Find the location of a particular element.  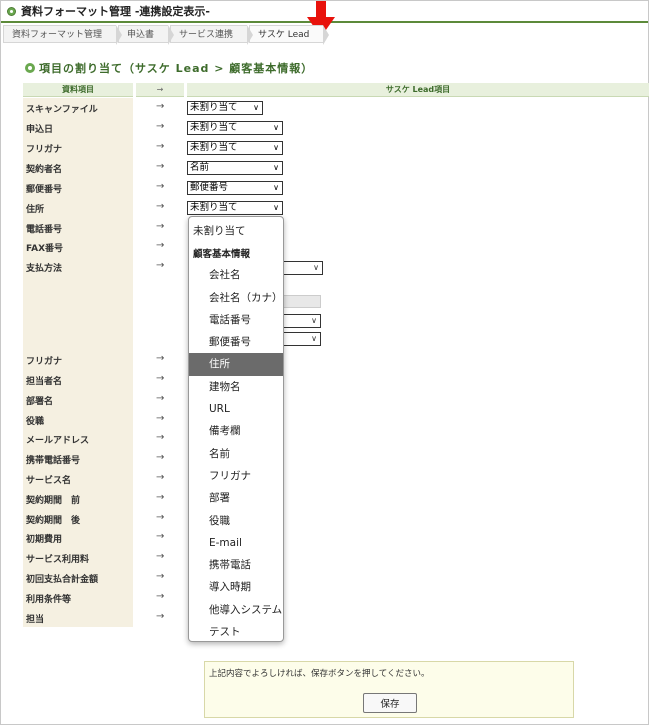

row-label: 初期費用 is located at coordinates (44, 540).